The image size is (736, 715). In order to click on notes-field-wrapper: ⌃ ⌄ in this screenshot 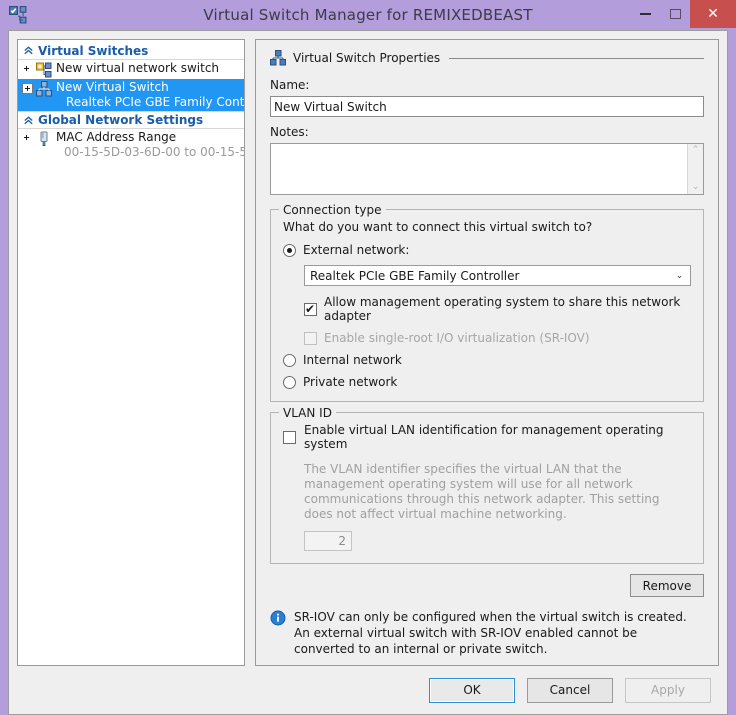, I will do `click(487, 169)`.